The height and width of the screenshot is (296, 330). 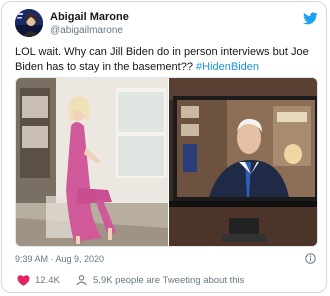 I want to click on avatar, so click(x=29, y=23).